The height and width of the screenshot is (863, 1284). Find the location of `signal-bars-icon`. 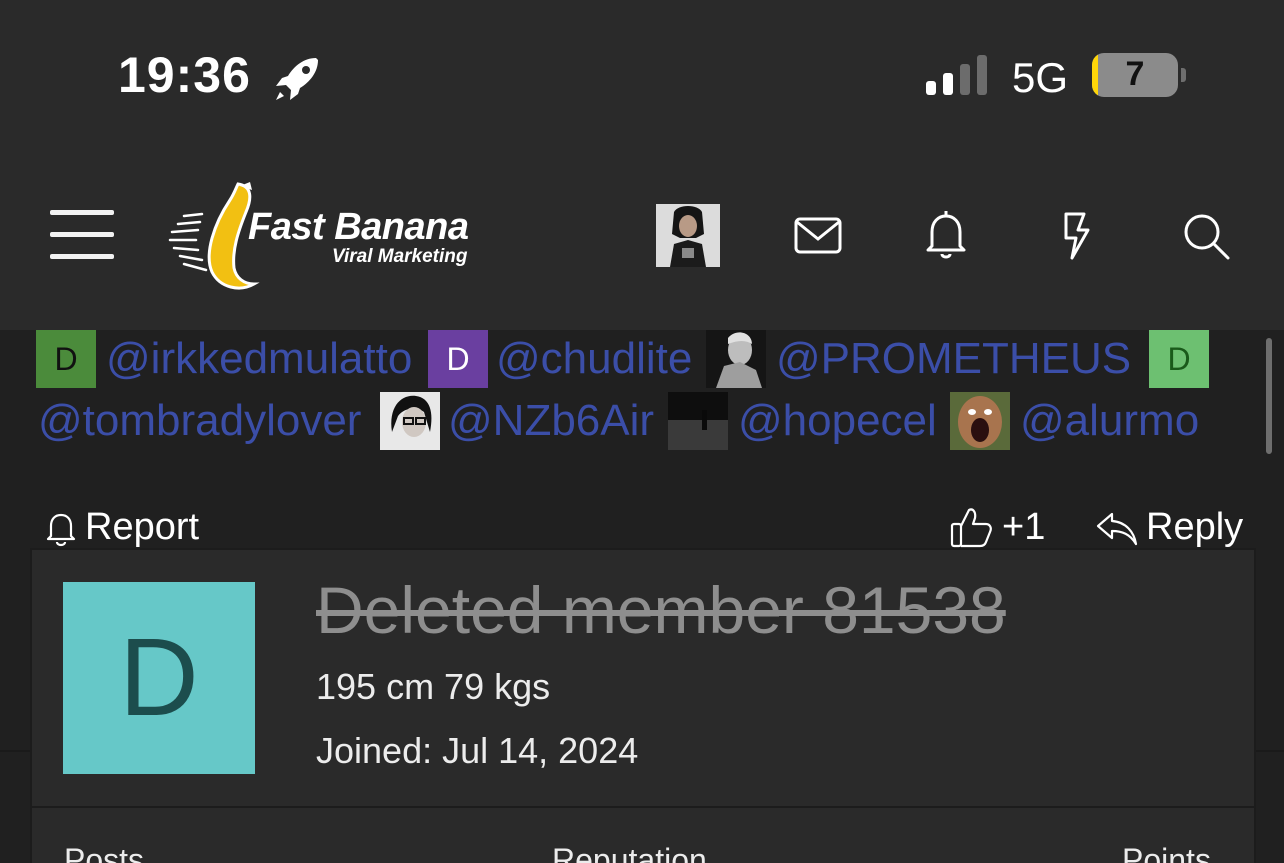

signal-bars-icon is located at coordinates (956, 75).